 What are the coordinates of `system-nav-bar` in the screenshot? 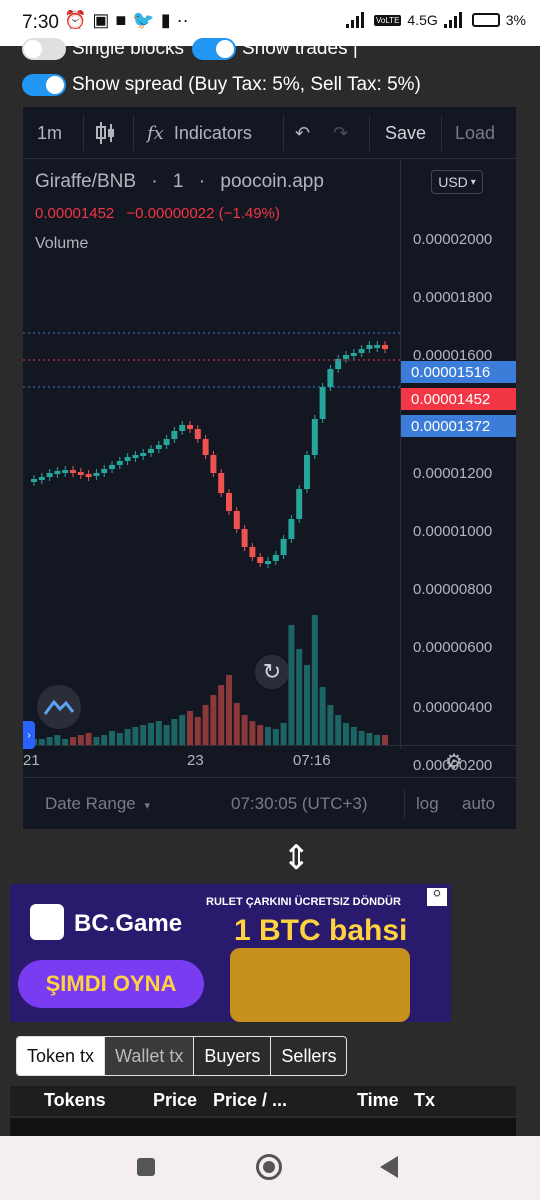 It's located at (270, 1168).